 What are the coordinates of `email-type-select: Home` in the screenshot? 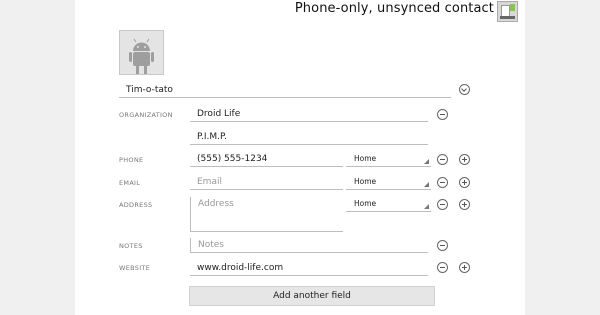 It's located at (388, 182).